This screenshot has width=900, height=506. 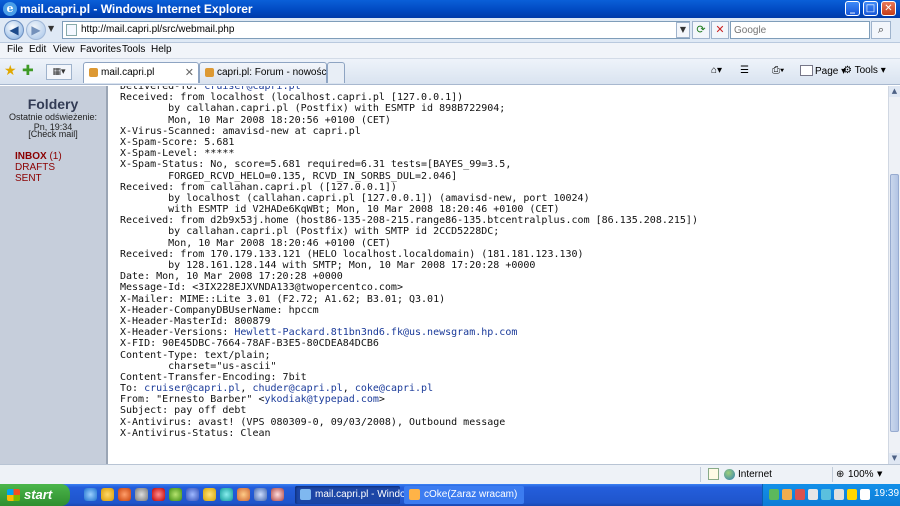 What do you see at coordinates (59, 72) in the screenshot?
I see `tab-list-icon: ▦▾` at bounding box center [59, 72].